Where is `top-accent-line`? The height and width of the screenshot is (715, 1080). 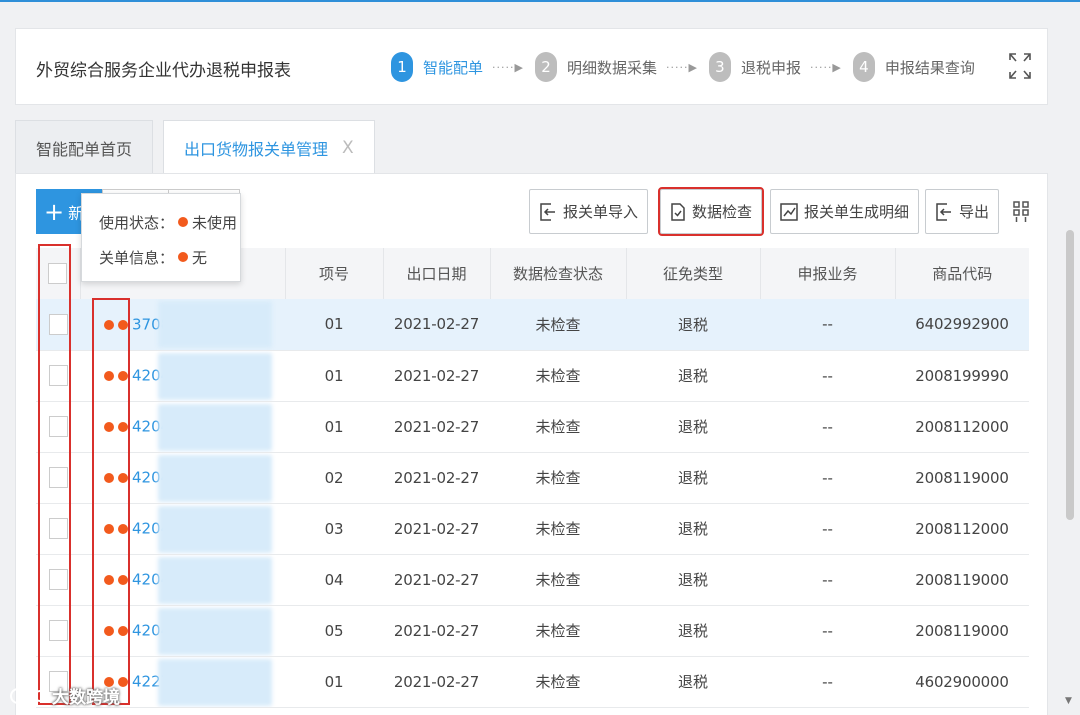
top-accent-line is located at coordinates (540, 1).